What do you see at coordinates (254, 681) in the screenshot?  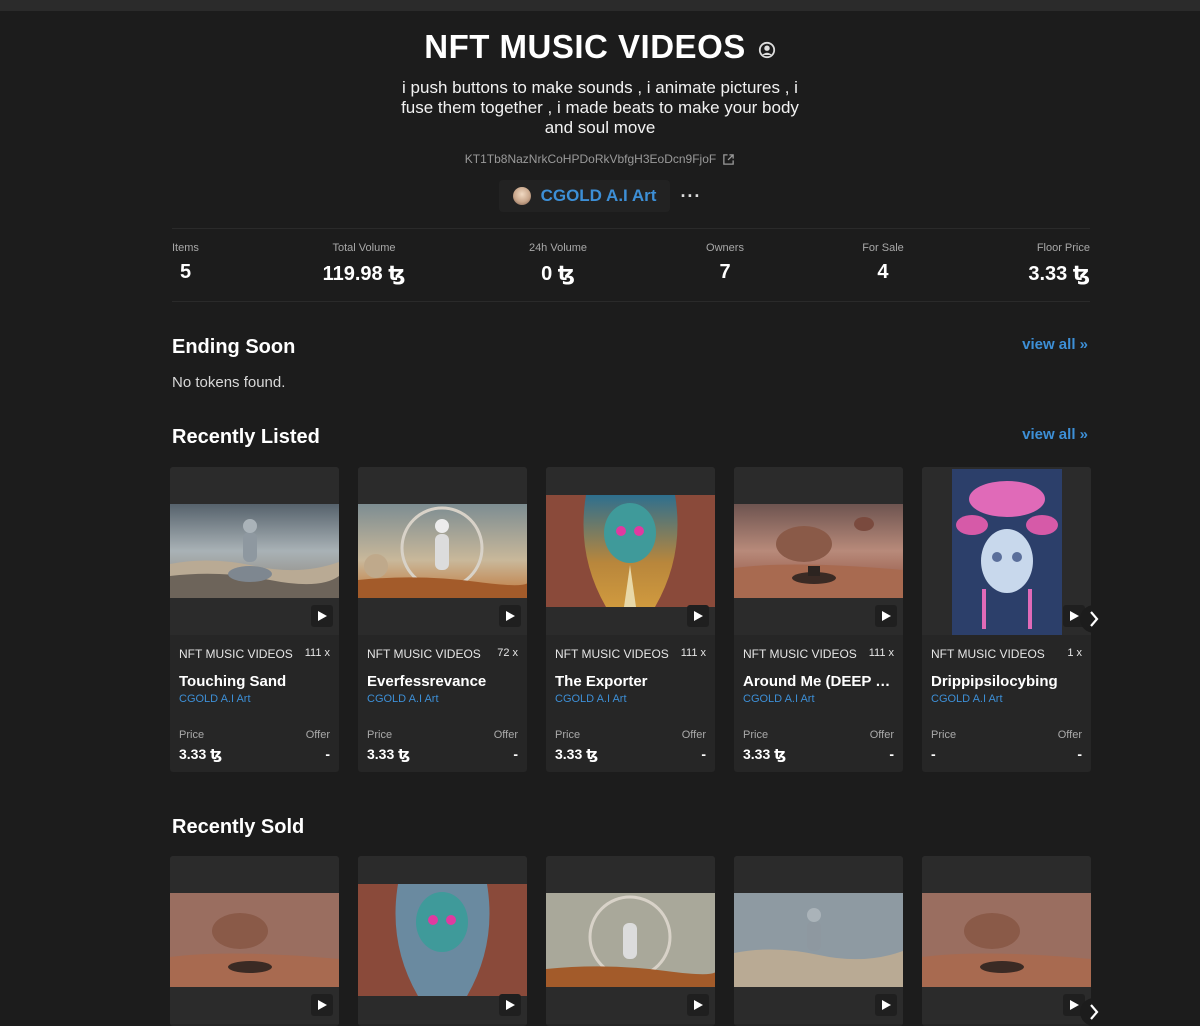 I see `token-name: Touching Sand` at bounding box center [254, 681].